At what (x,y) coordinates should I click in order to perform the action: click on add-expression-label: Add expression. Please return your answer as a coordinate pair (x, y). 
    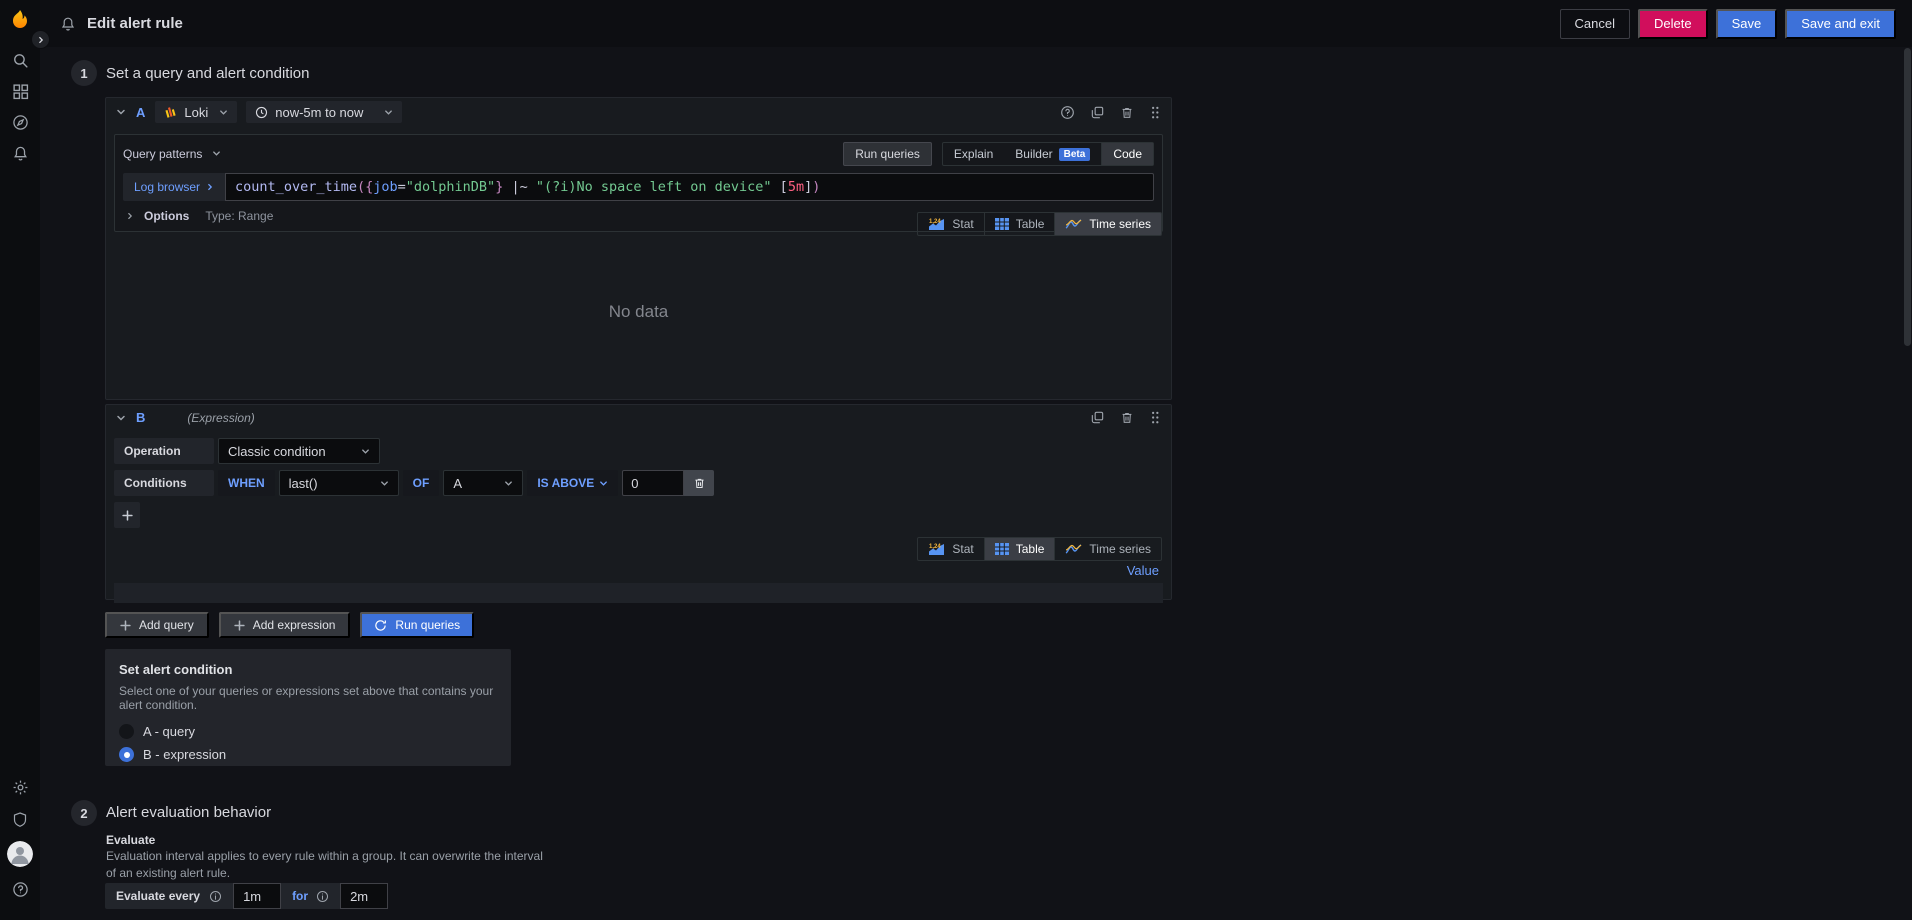
    Looking at the image, I should click on (294, 625).